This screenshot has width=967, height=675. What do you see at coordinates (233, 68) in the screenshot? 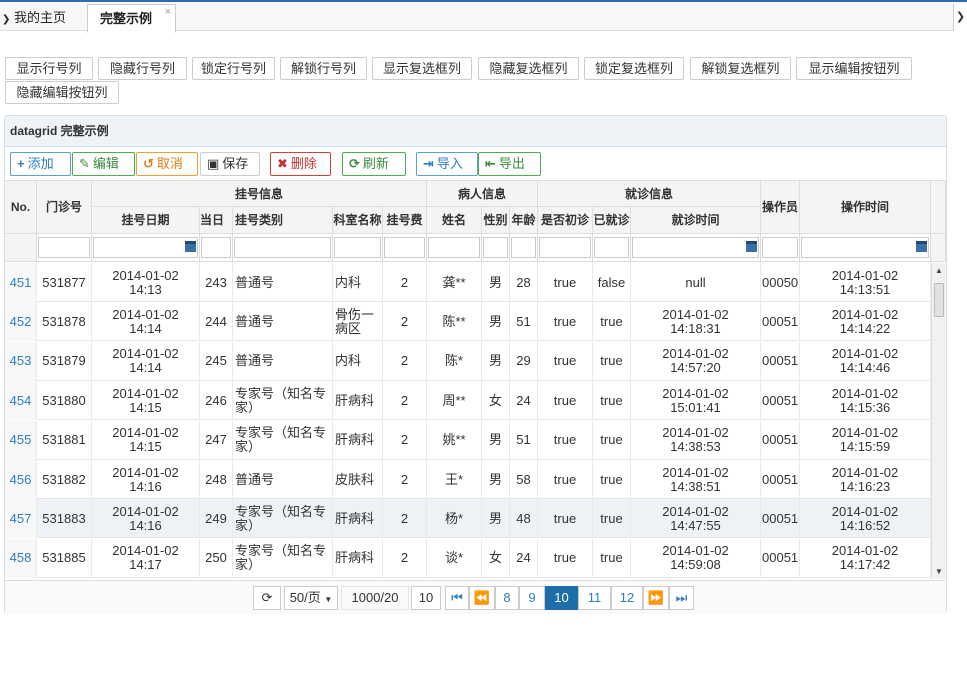
I see `lock-rownum-button: 锁定行号列` at bounding box center [233, 68].